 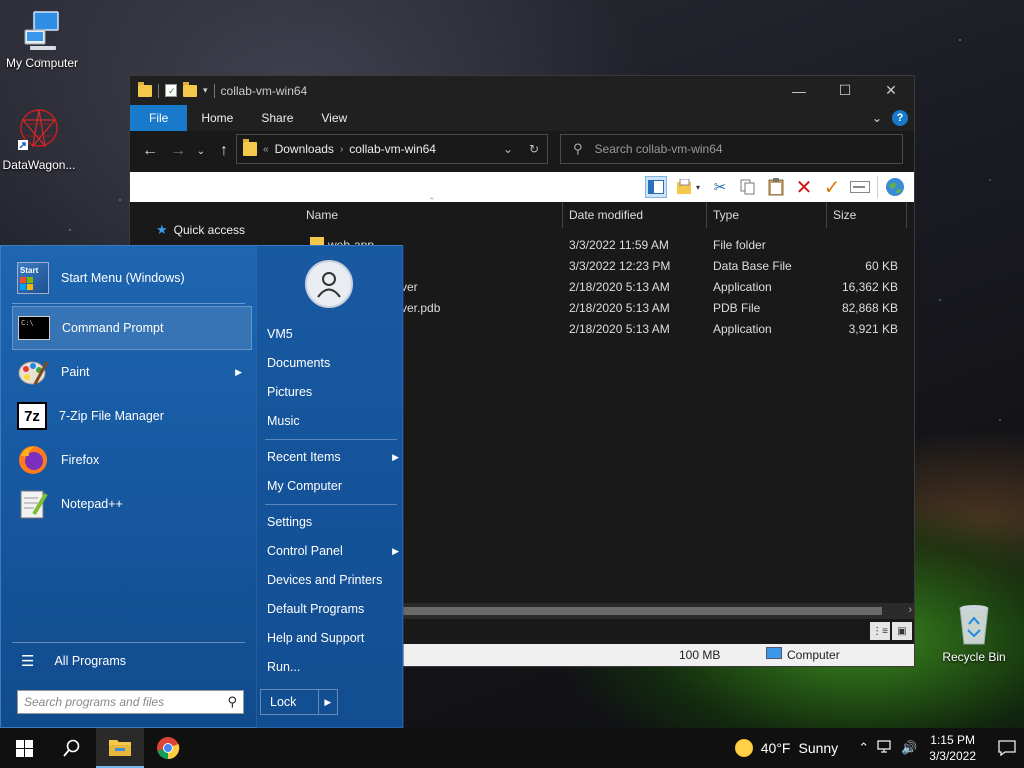 I want to click on submenu-arrow-icon: ▶, so click(x=395, y=457).